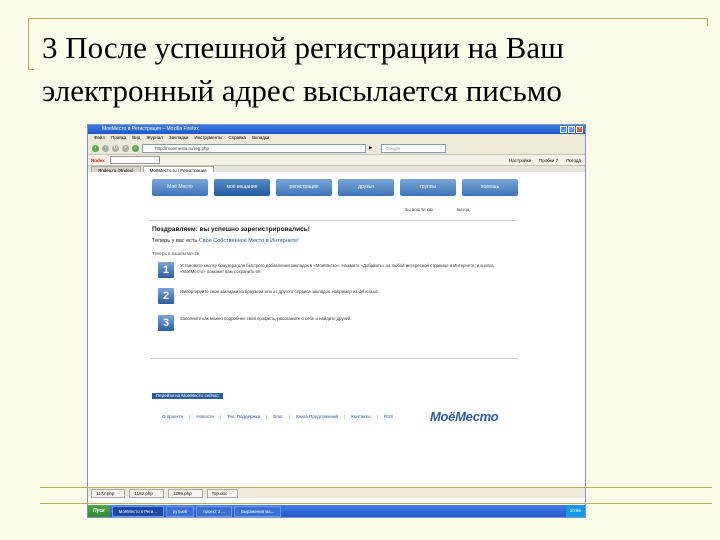  What do you see at coordinates (125, 148) in the screenshot?
I see `stop-icon: ×` at bounding box center [125, 148].